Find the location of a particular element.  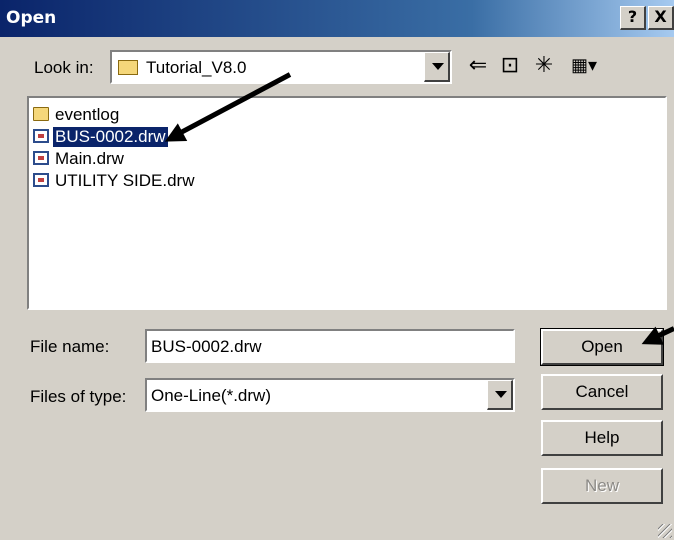

new-button: New is located at coordinates (602, 486).